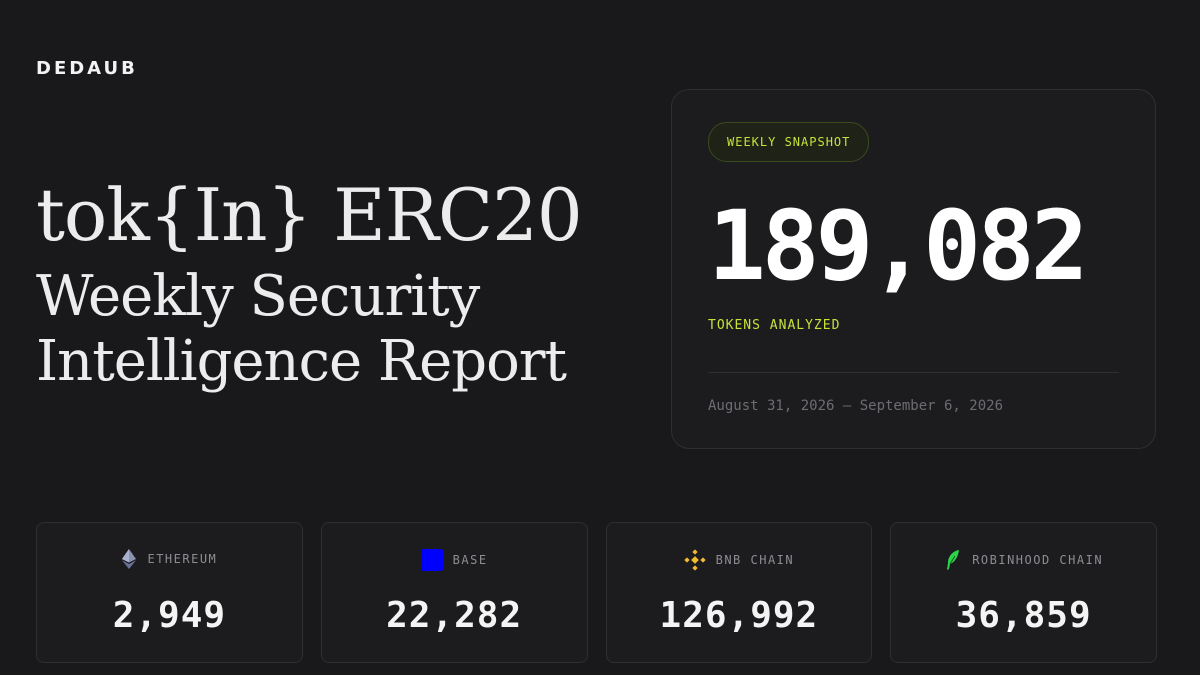  What do you see at coordinates (953, 560) in the screenshot?
I see `robinhood-icon` at bounding box center [953, 560].